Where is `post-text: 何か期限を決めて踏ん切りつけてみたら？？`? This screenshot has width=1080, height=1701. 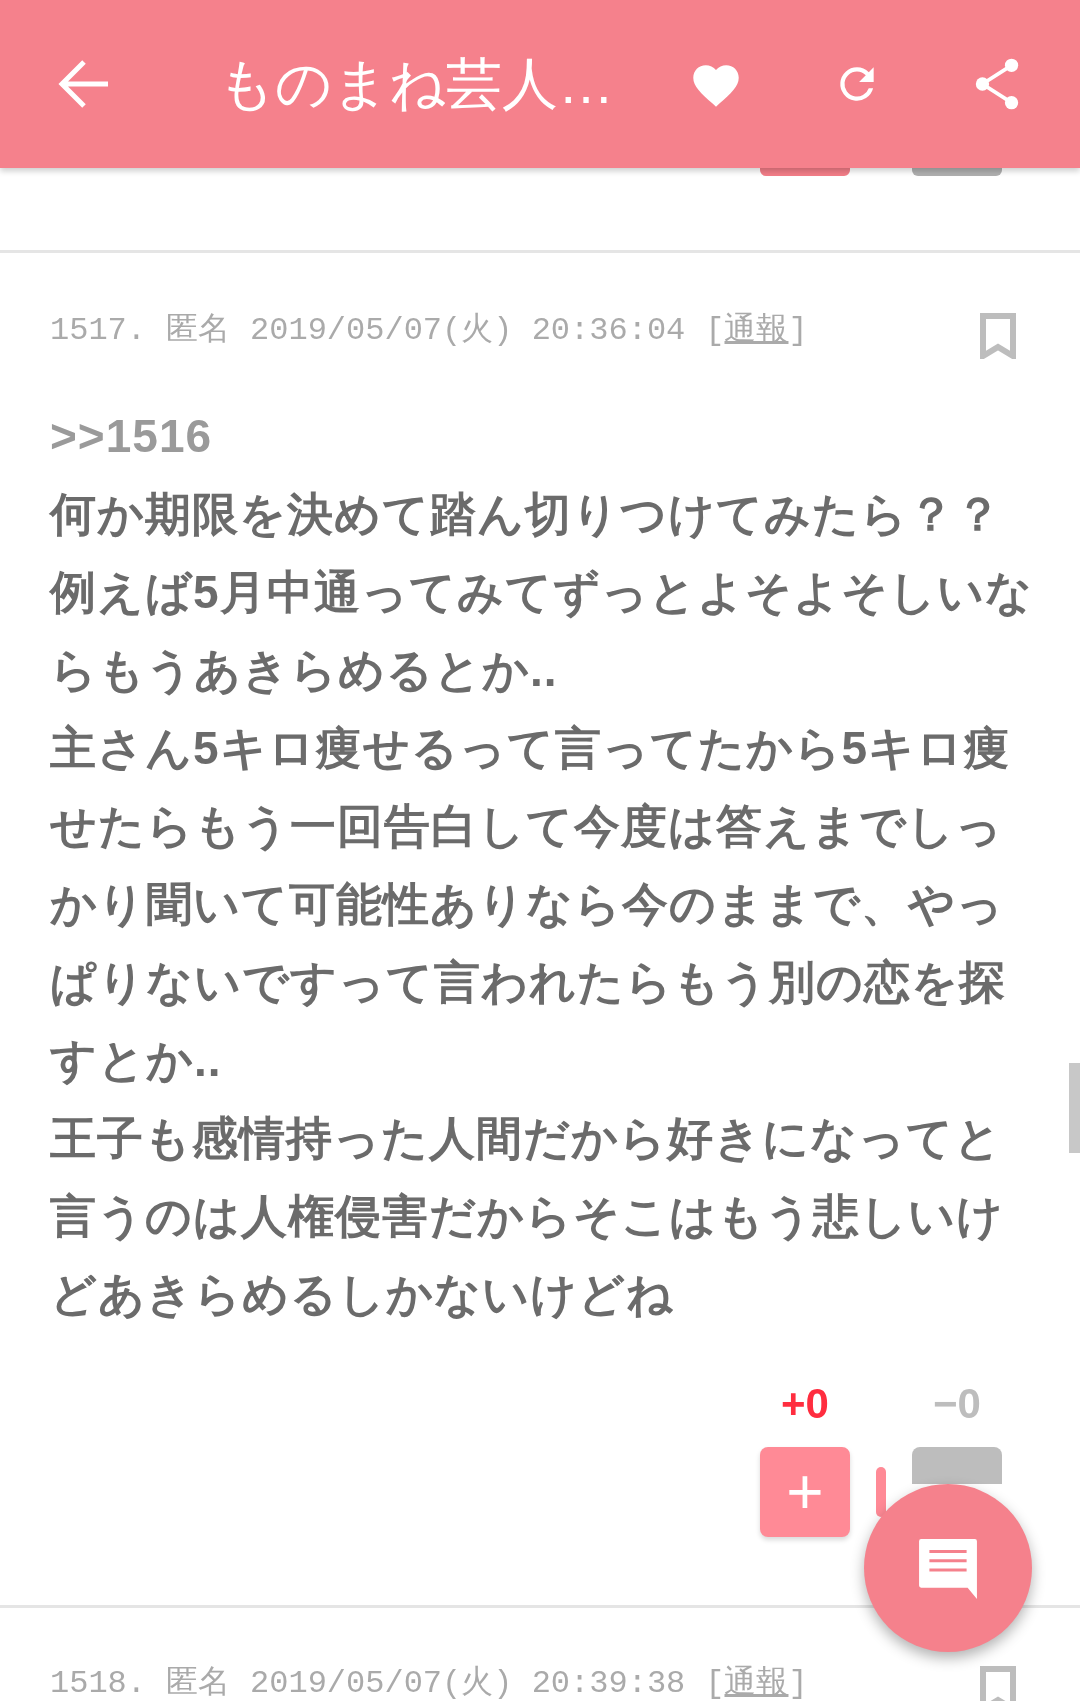 post-text: 何か期限を決めて踏ん切りつけてみたら？？ is located at coordinates (526, 514).